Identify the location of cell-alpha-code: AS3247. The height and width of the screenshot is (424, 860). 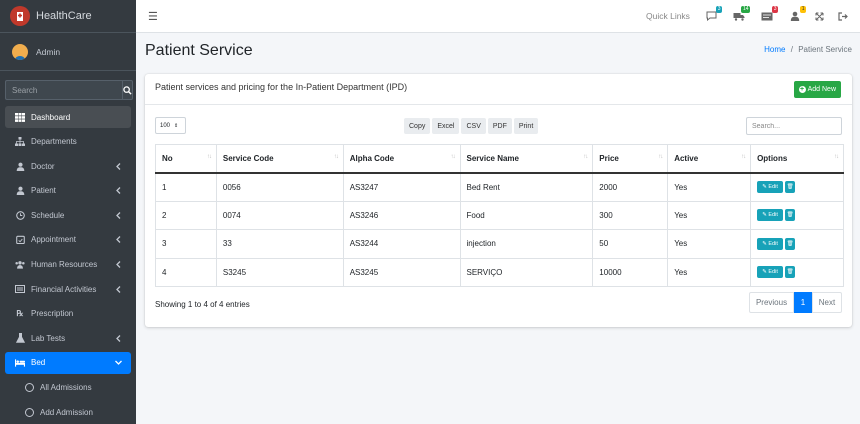
(401, 187).